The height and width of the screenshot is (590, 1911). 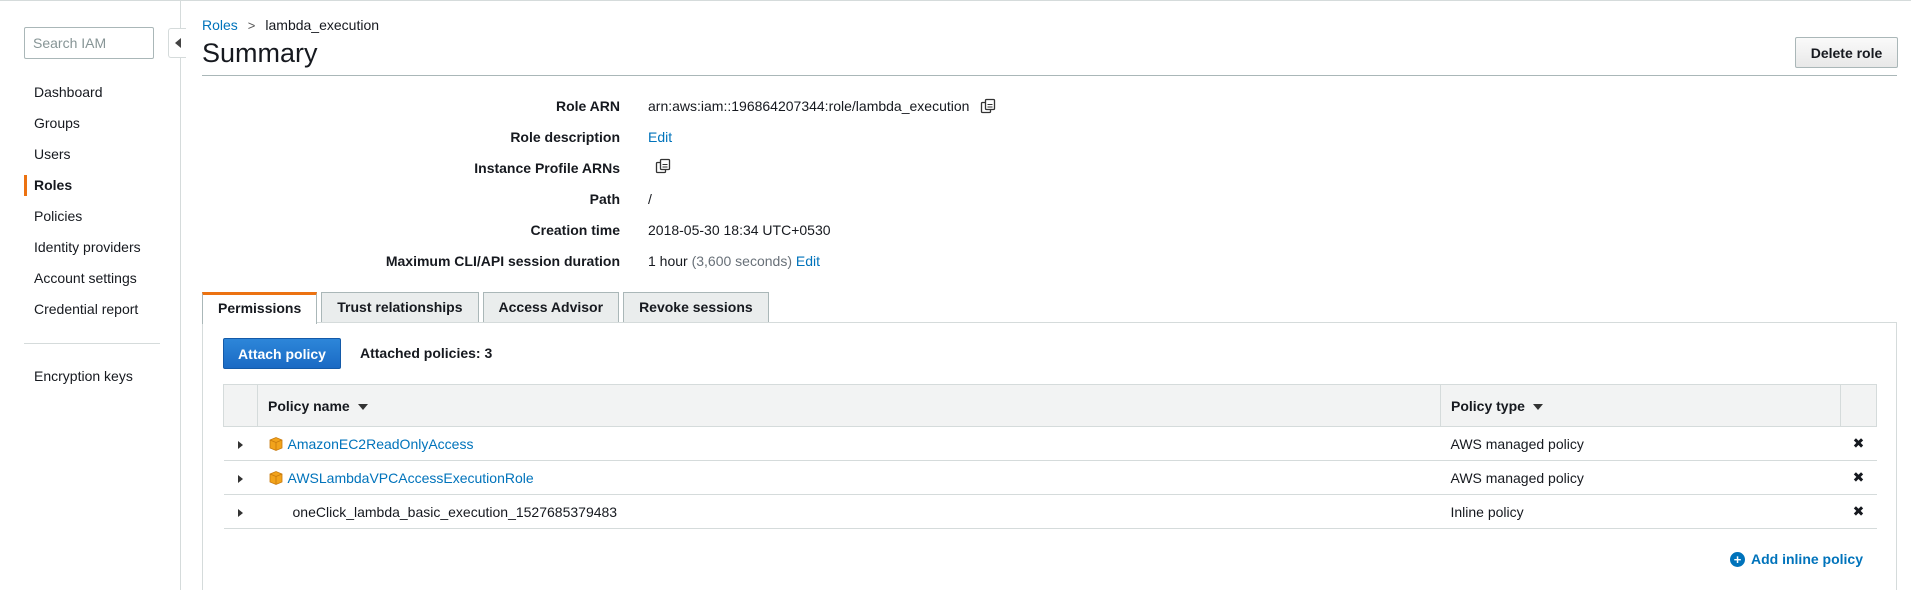 What do you see at coordinates (1846, 52) in the screenshot?
I see `delete-role-button: Delete role` at bounding box center [1846, 52].